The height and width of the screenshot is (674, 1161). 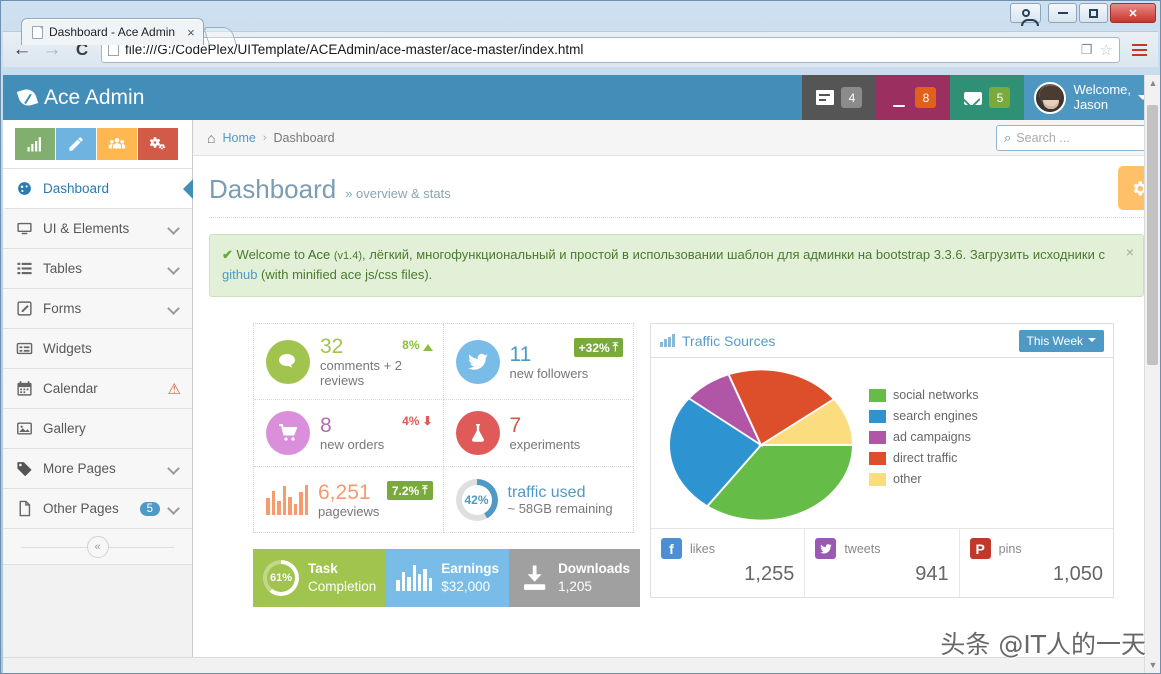 I want to click on widget-icon, so click(x=24, y=348).